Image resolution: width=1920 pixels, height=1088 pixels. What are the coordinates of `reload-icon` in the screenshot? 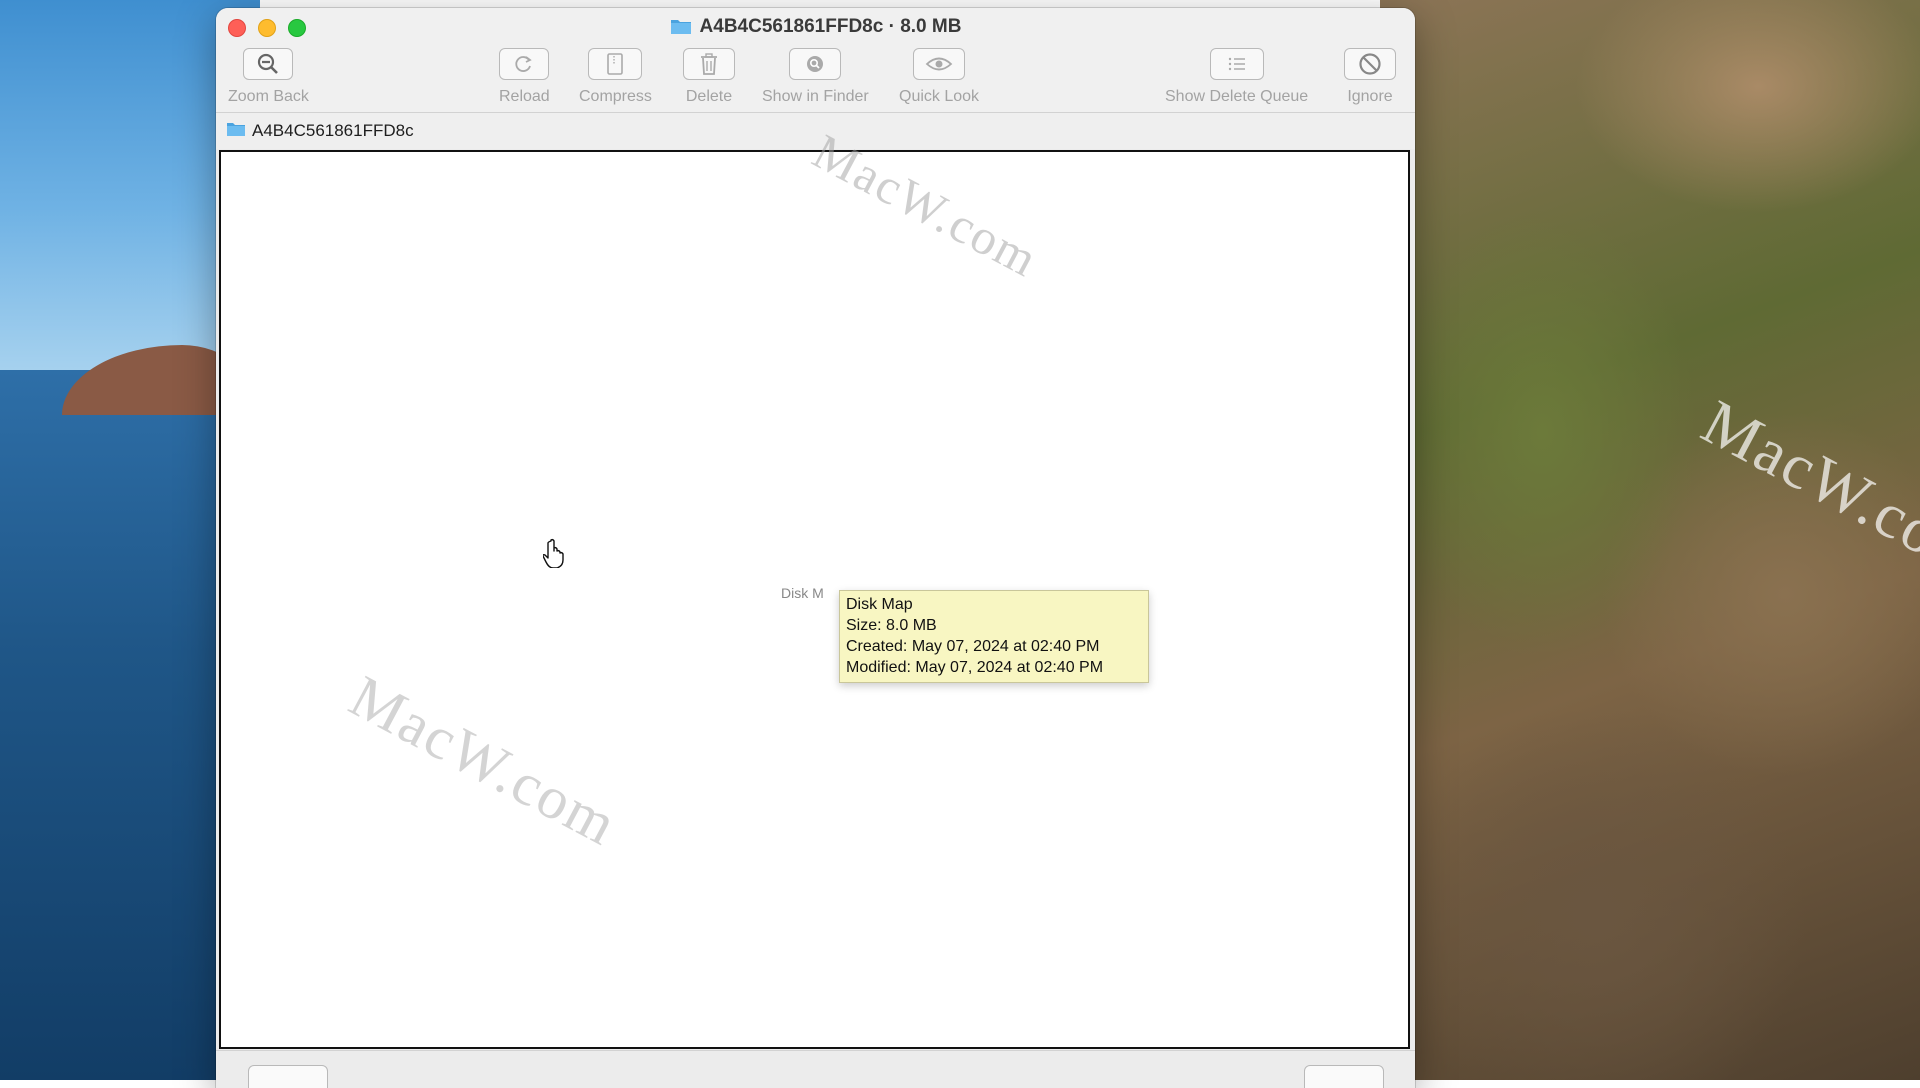 It's located at (524, 64).